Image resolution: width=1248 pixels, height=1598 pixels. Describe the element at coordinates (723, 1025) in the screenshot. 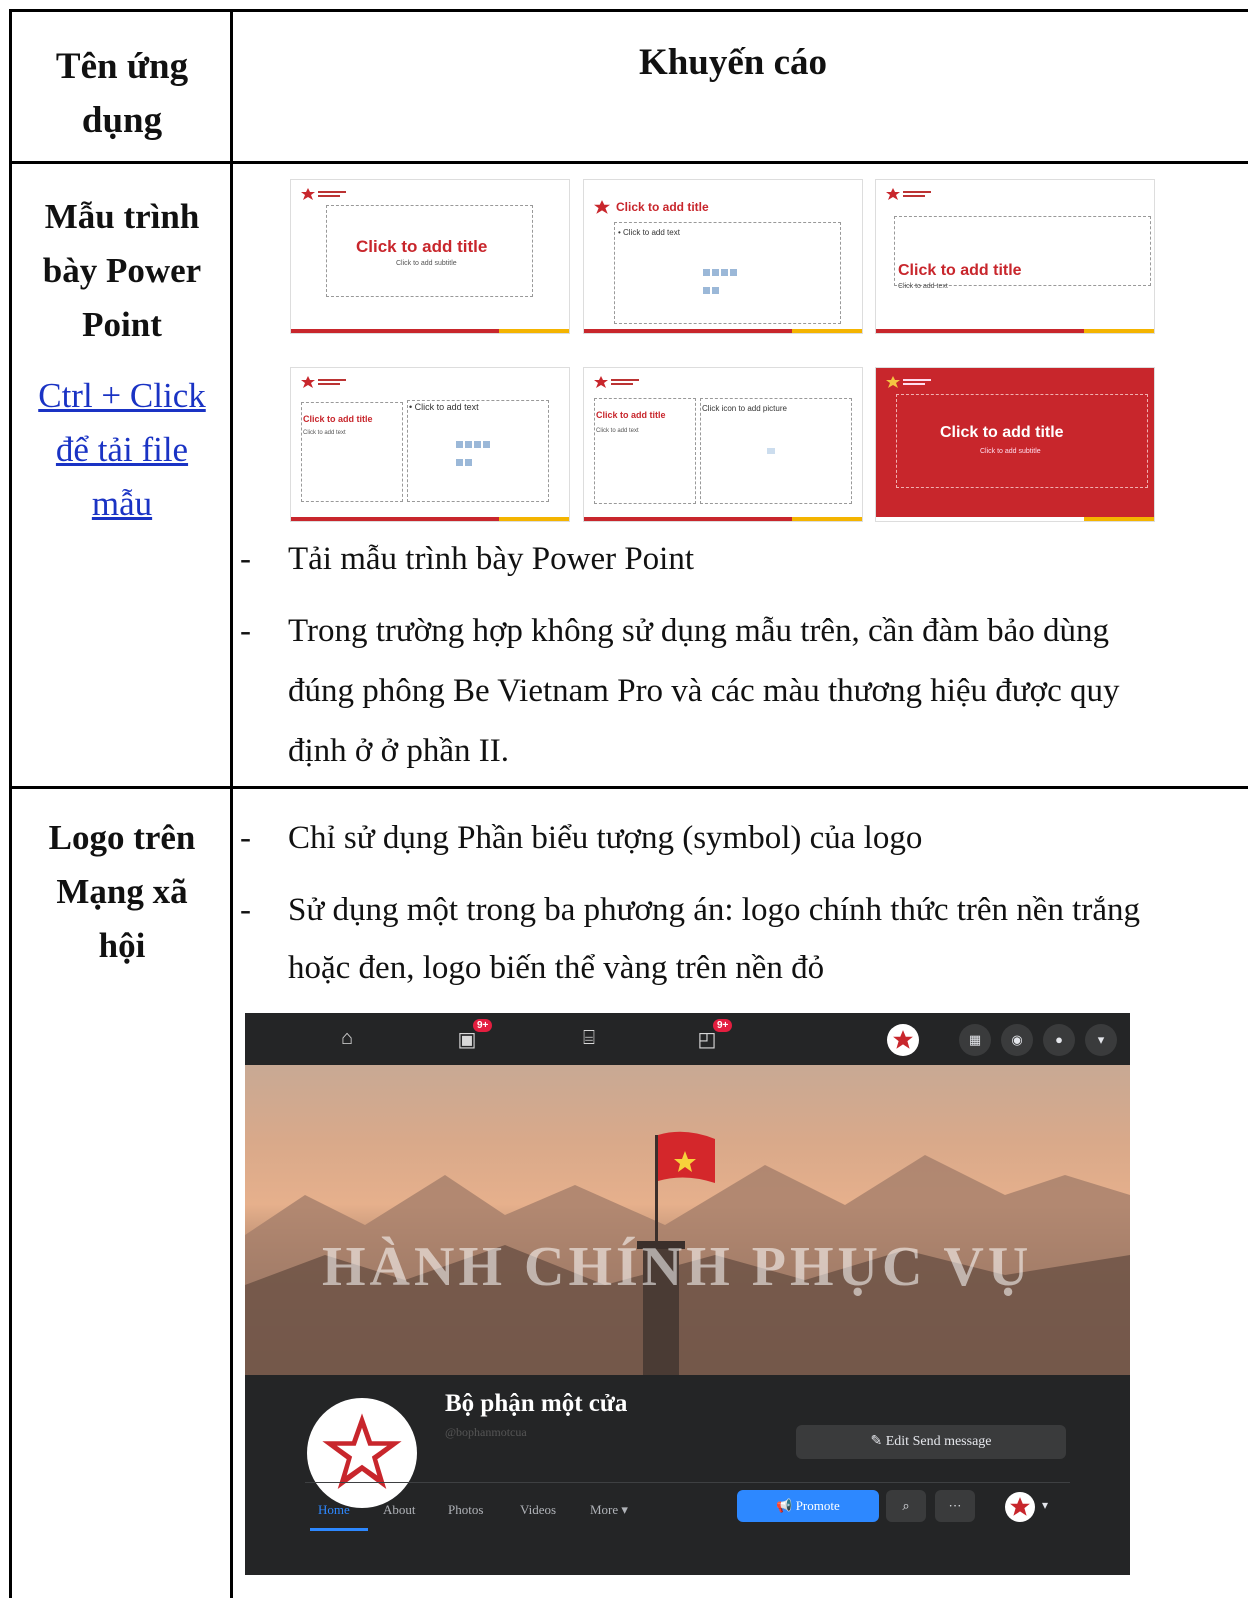

I see `gaming-badge: 9+` at that location.